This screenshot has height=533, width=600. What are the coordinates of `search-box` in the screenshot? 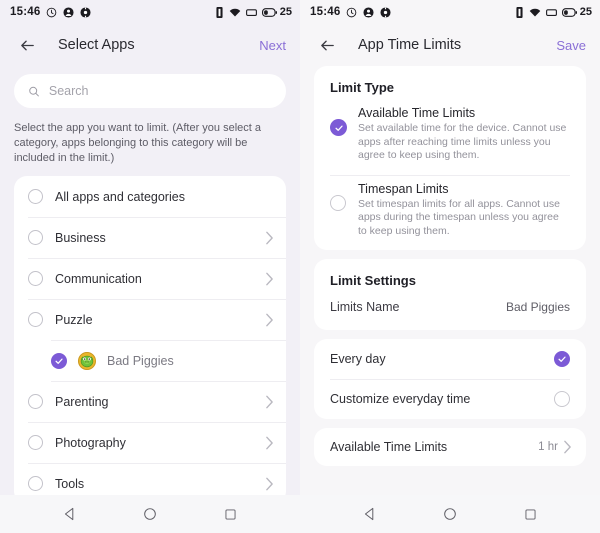 It's located at (150, 91).